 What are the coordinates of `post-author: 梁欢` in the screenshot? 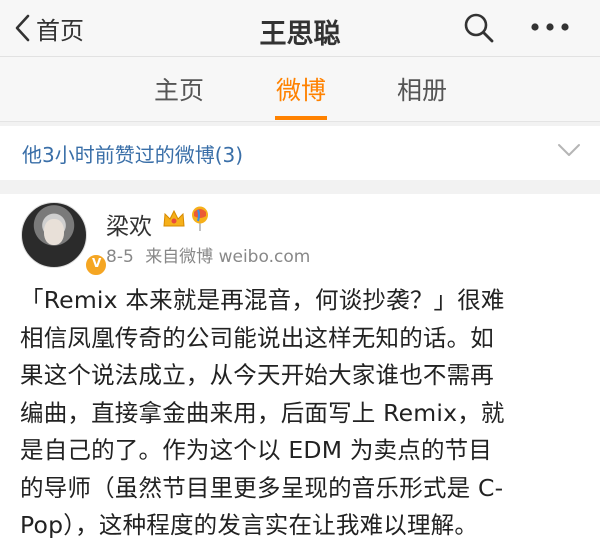 It's located at (129, 224).